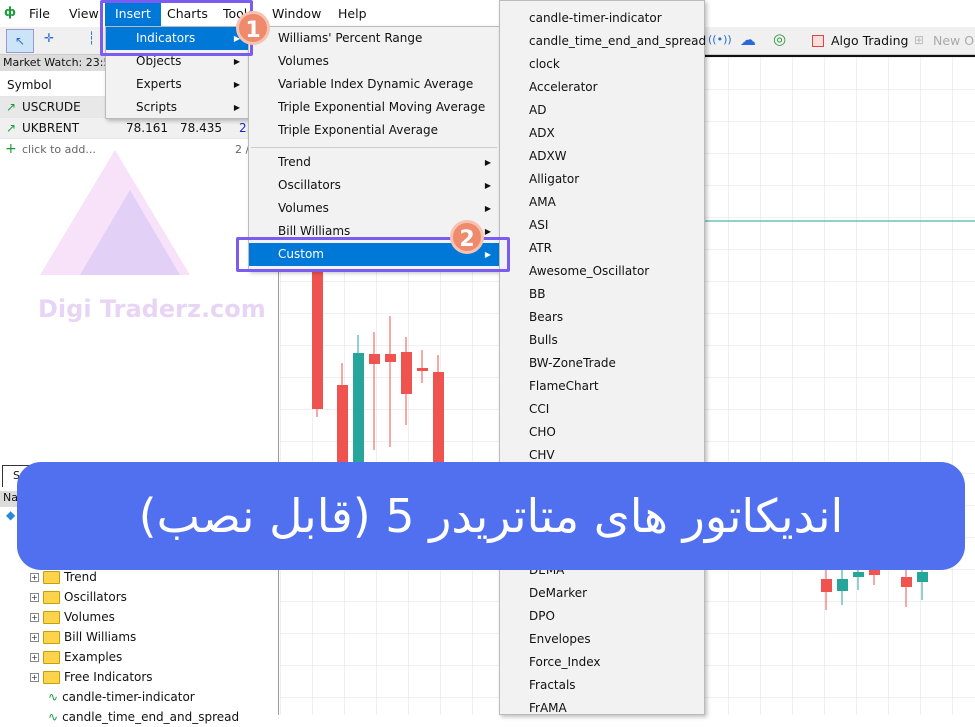  I want to click on crosshair-icon: ✛, so click(49, 38).